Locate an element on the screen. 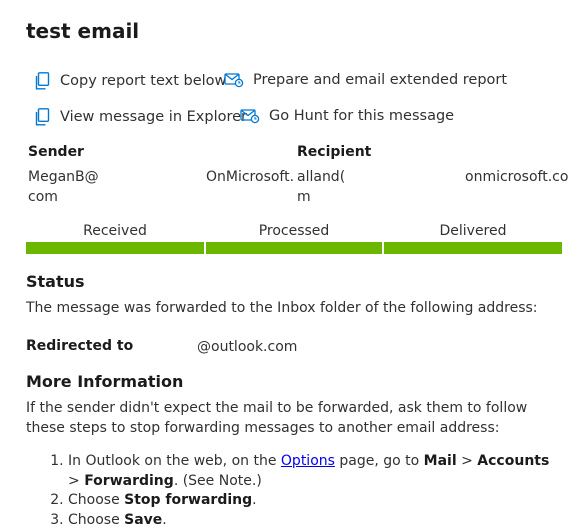 The width and height of the screenshot is (581, 530). email-report-label: Prepare and email extended report is located at coordinates (380, 80).